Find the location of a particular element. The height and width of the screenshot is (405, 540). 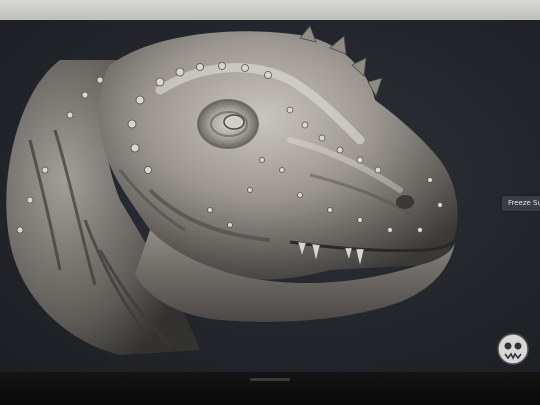

eye is located at coordinates (234, 122).